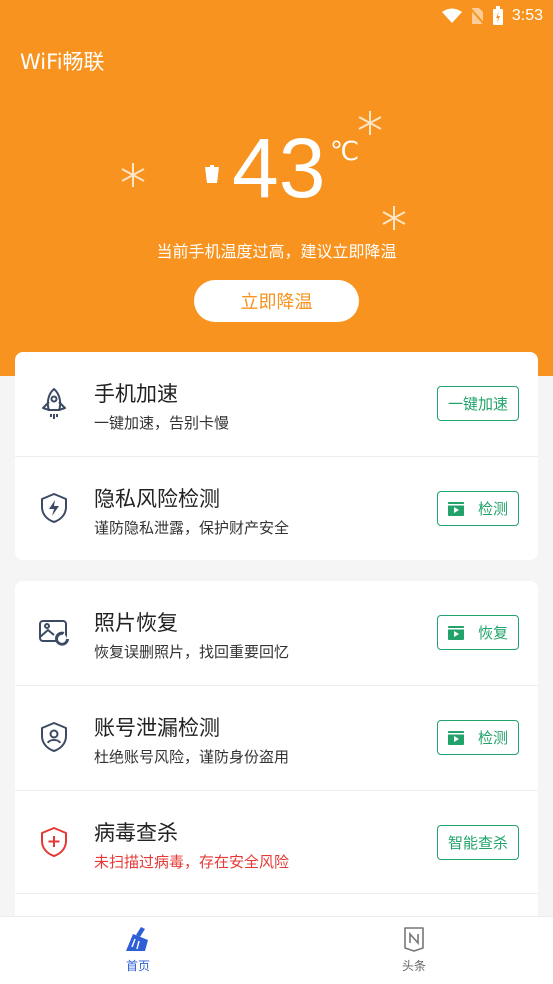 The image size is (553, 984). I want to click on rocket-icon, so click(54, 403).